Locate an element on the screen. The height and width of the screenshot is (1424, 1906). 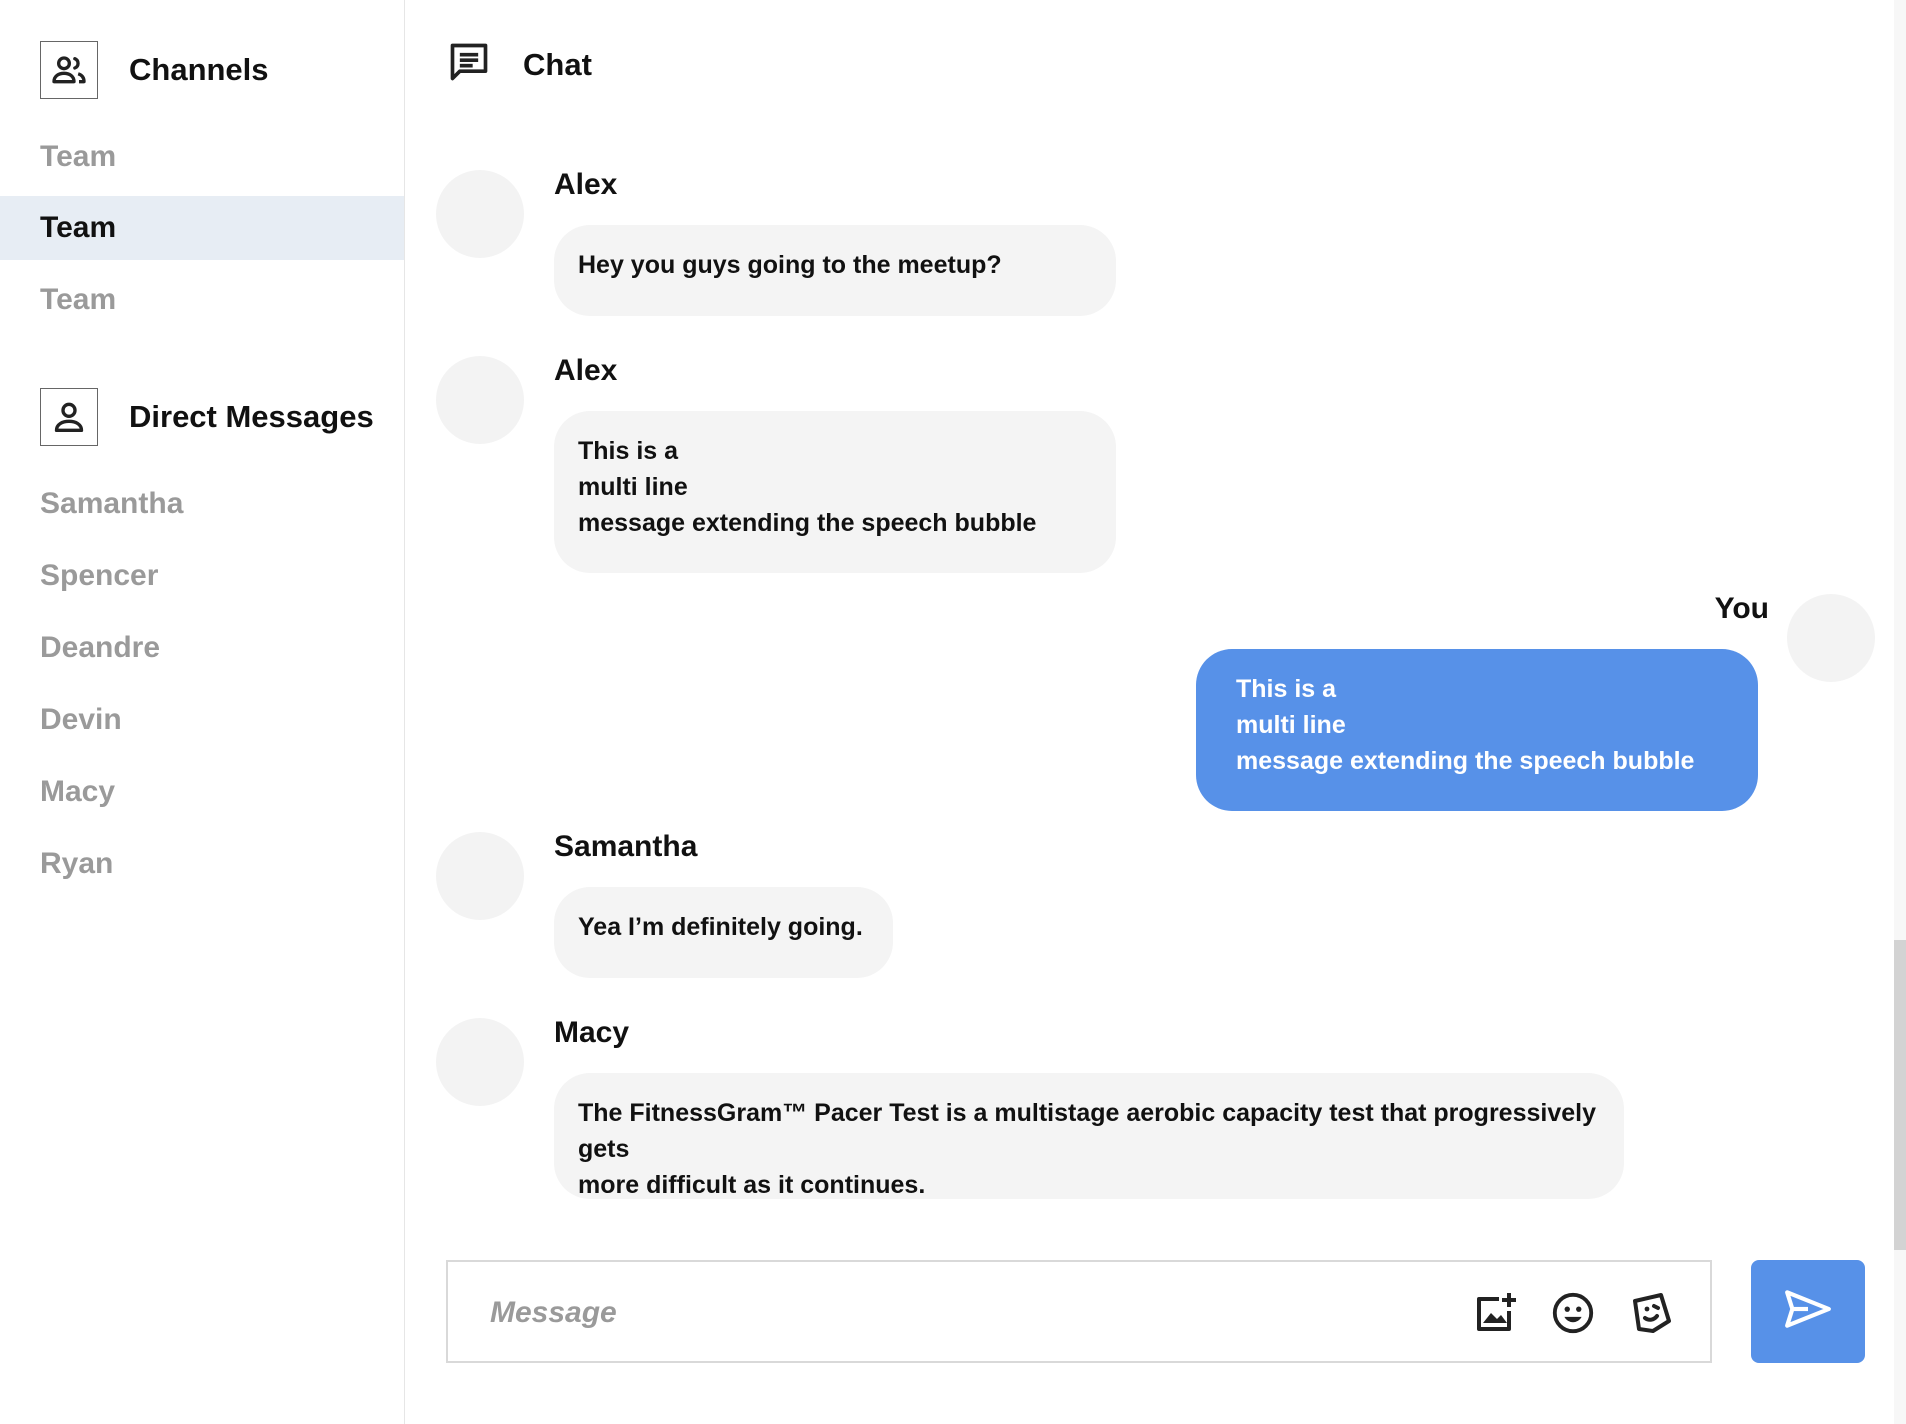
dm-item-spencer: Spencer is located at coordinates (202, 576).